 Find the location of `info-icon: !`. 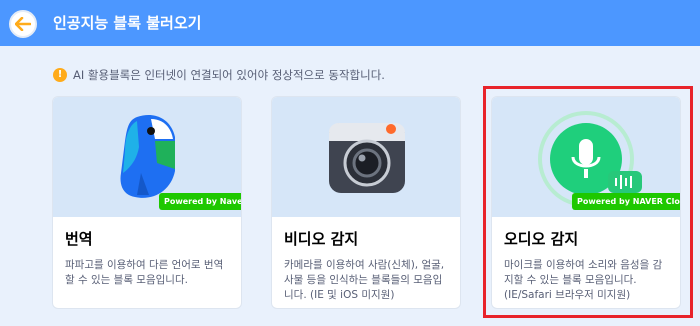

info-icon: ! is located at coordinates (60, 75).